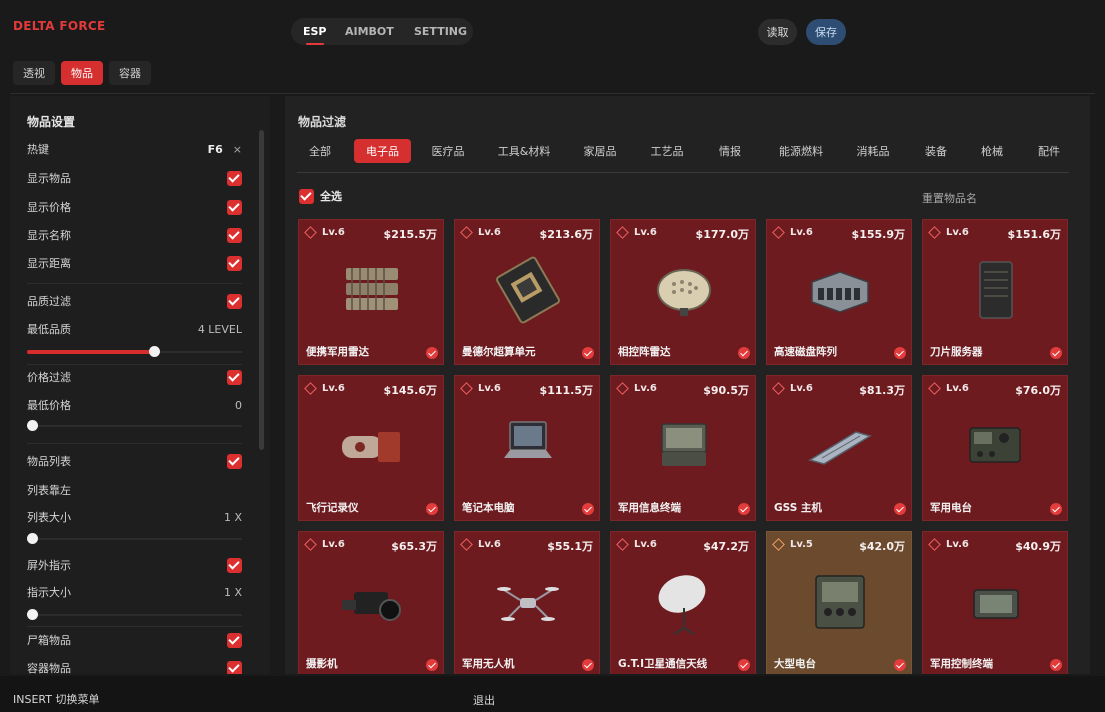  Describe the element at coordinates (801, 151) in the screenshot. I see `category-tab-energy: 能源燃料` at that location.